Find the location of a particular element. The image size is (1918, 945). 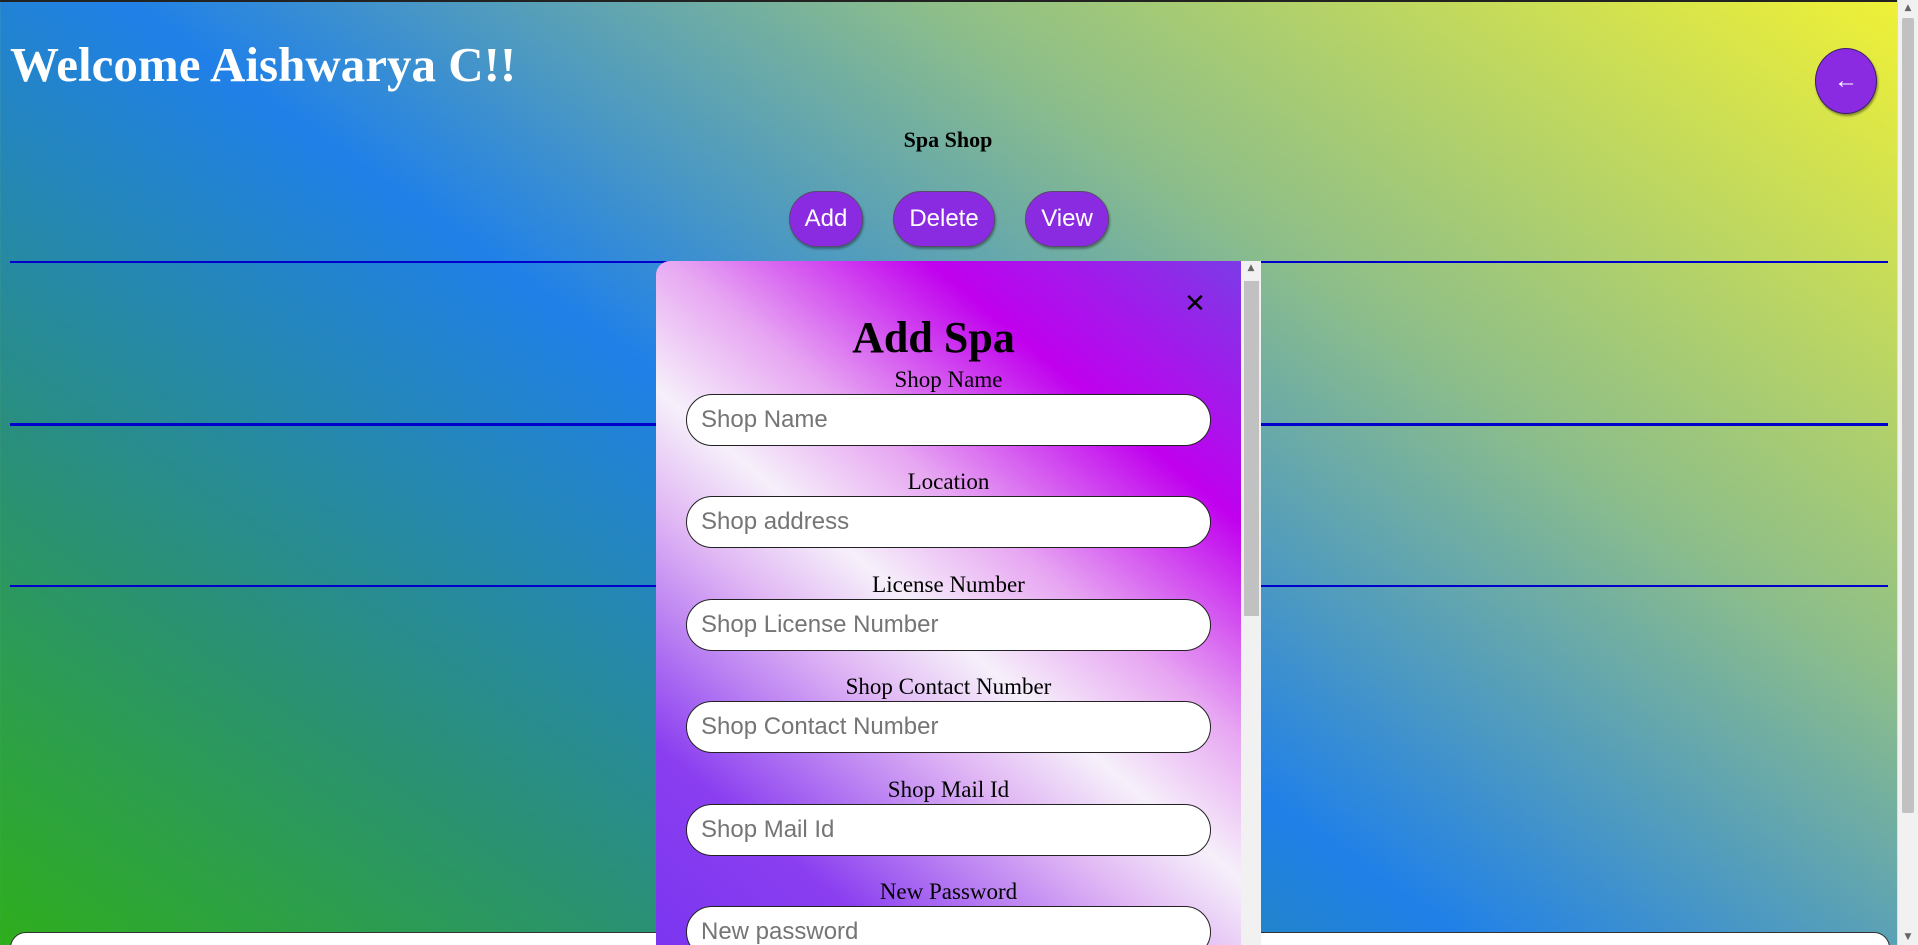

back-button: ← is located at coordinates (1846, 81).